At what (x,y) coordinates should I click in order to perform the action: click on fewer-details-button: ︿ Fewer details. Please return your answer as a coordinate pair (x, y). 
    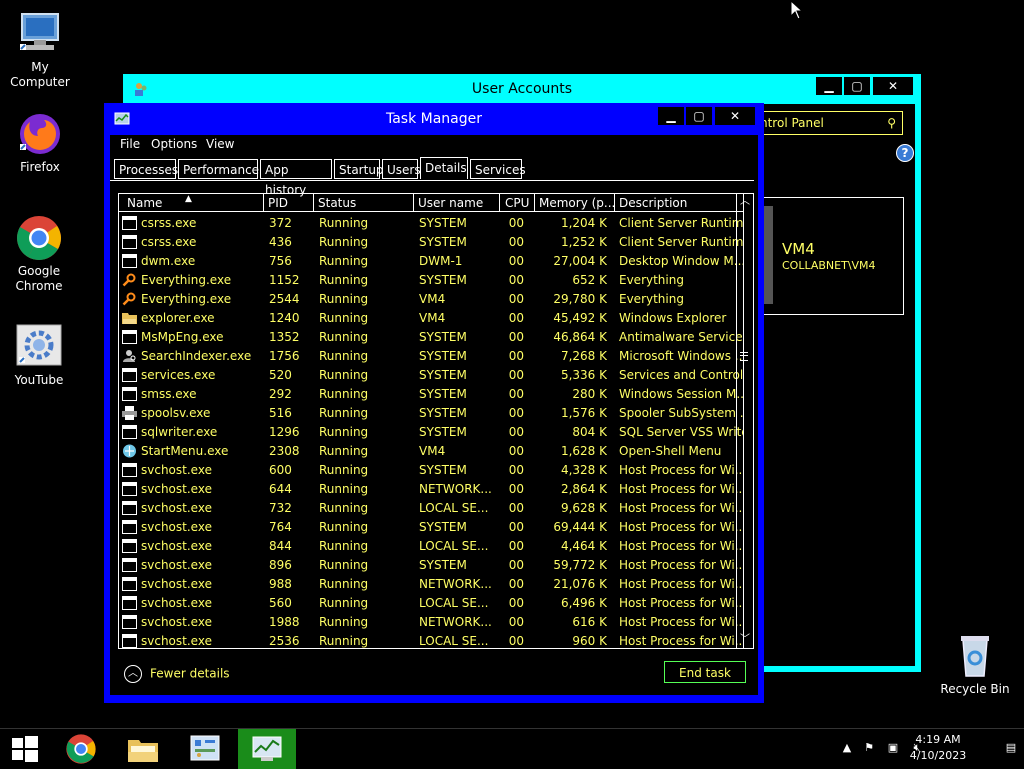
    Looking at the image, I should click on (177, 674).